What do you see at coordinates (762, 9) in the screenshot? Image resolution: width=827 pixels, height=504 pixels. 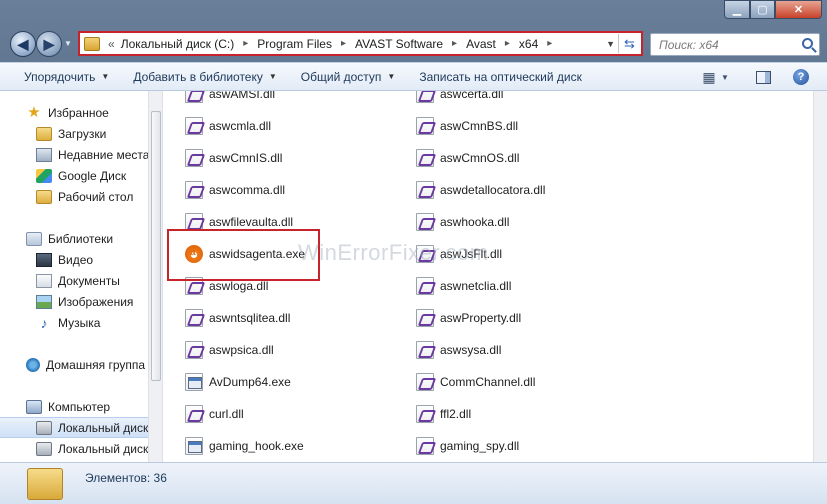 I see `maximize-button: ▢` at bounding box center [762, 9].